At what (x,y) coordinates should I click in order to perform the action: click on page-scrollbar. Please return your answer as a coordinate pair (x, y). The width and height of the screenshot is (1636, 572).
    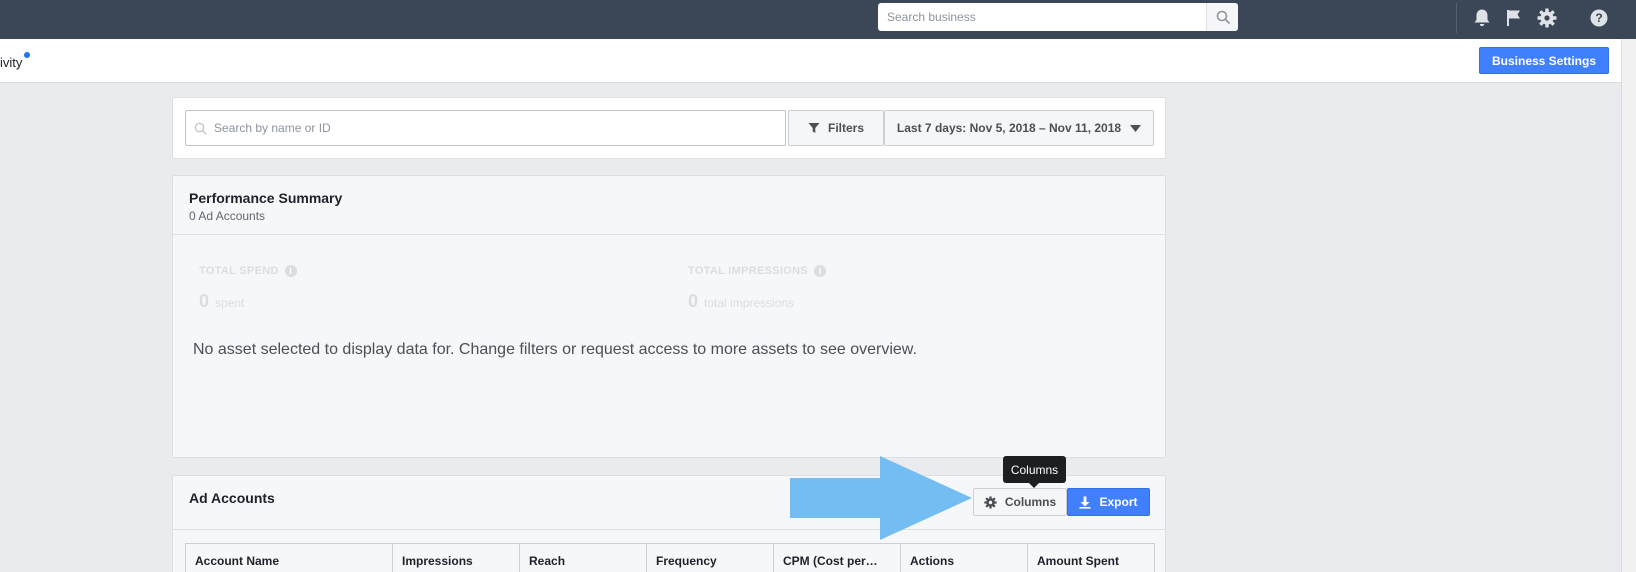
    Looking at the image, I should click on (1628, 305).